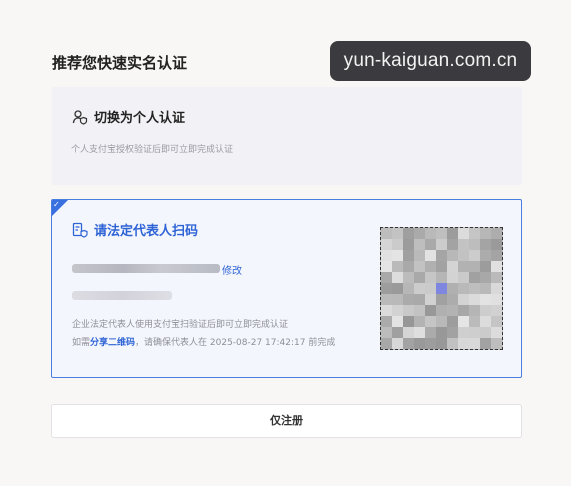 Image resolution: width=571 pixels, height=486 pixels. I want to click on personal-card-description: 个人支付宝授权验证后即可立即完成认证, so click(152, 150).